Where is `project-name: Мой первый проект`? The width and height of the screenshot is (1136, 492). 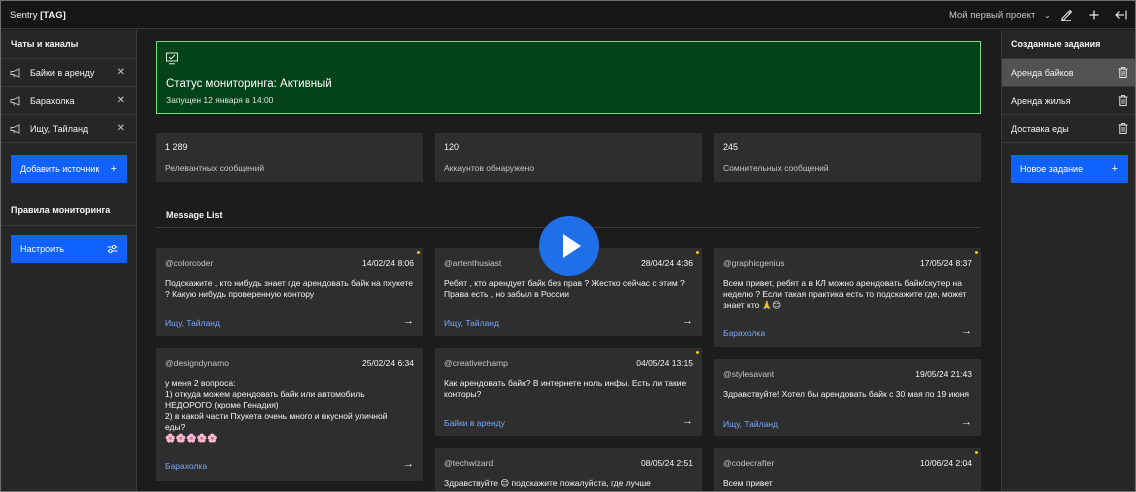
project-name: Мой первый проект is located at coordinates (992, 15).